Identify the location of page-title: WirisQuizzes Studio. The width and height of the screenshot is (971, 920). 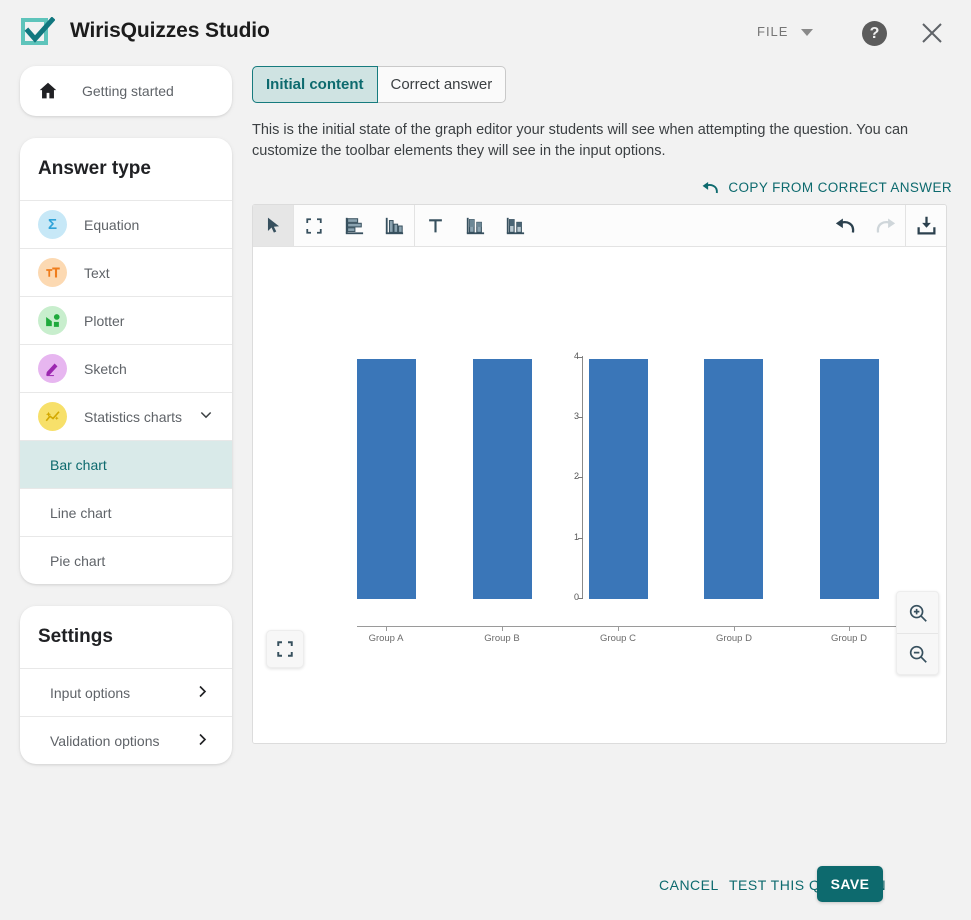
(170, 30).